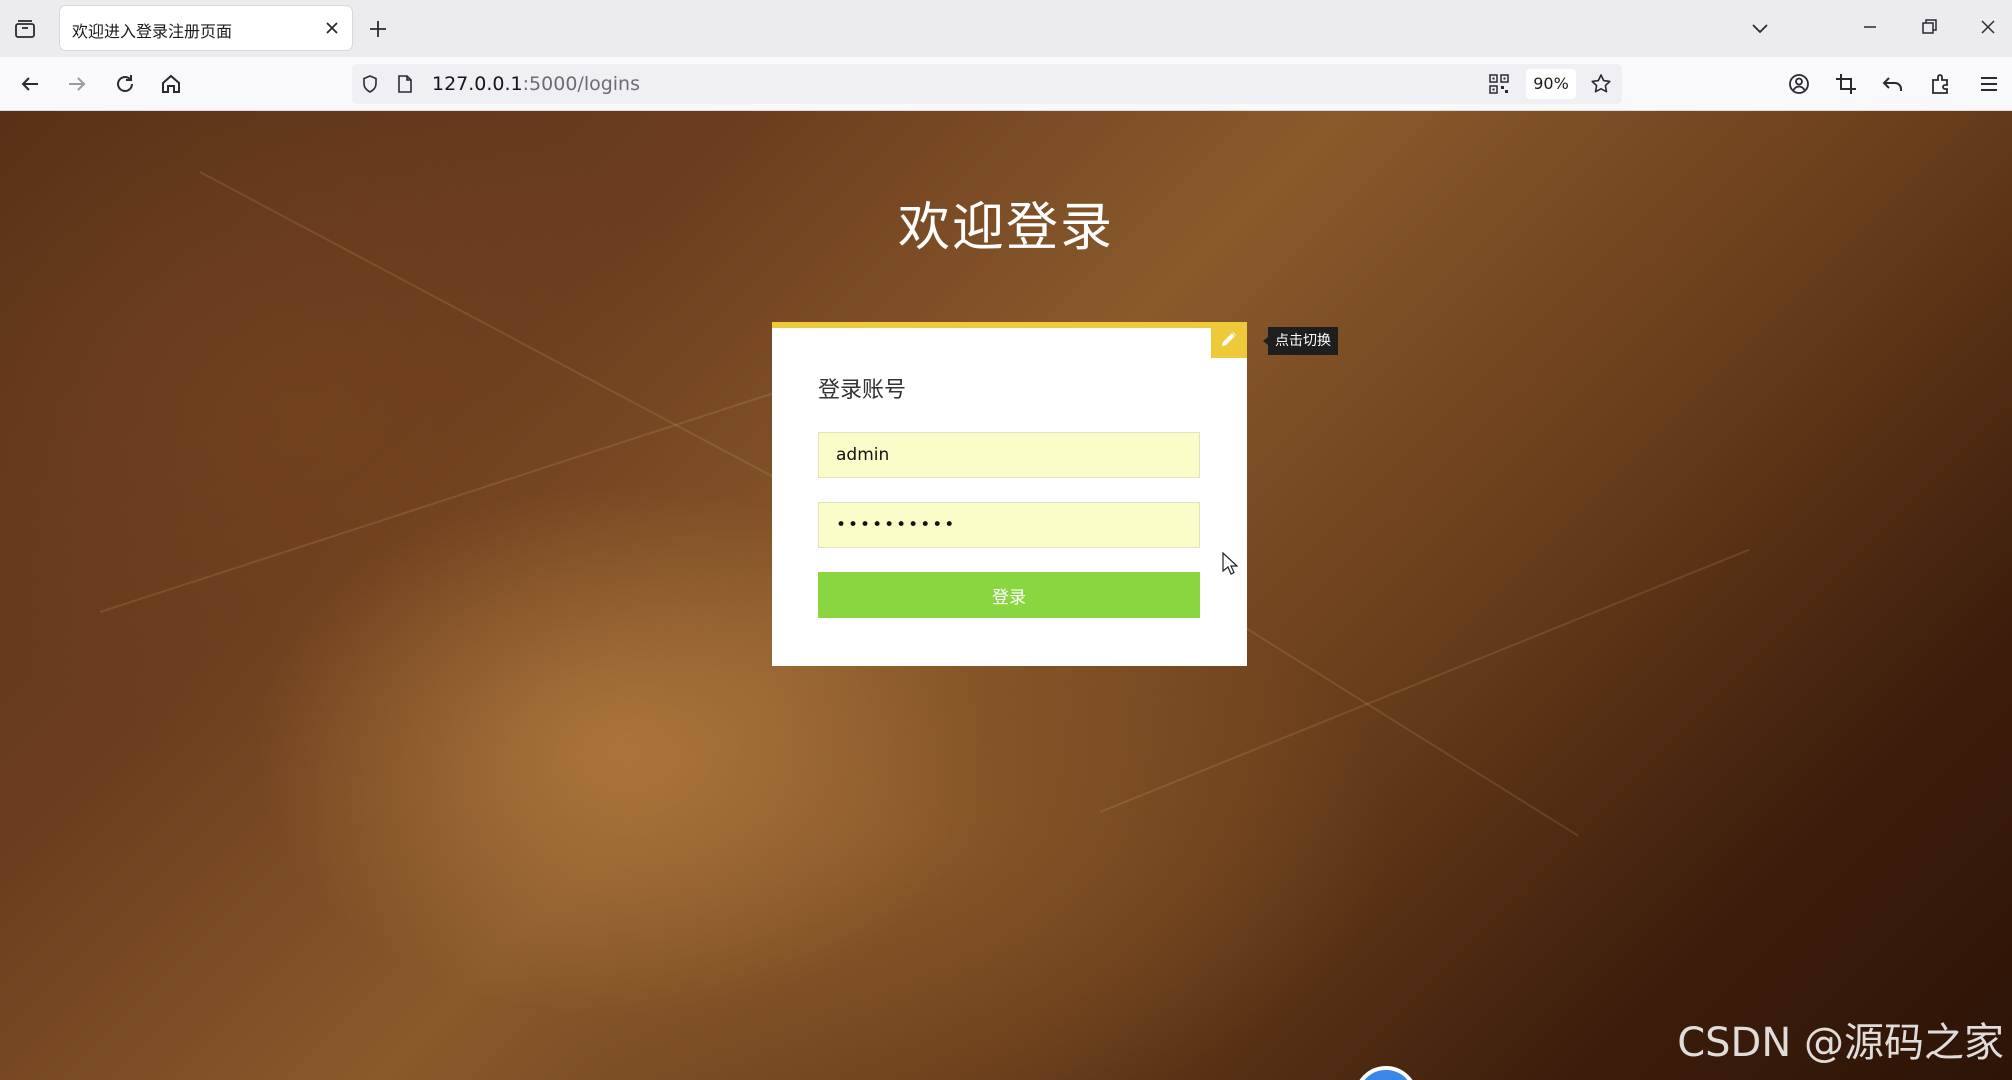 Image resolution: width=2012 pixels, height=1080 pixels. Describe the element at coordinates (152, 31) in the screenshot. I see `tab-title: 欢迎进入登录注册页面` at that location.